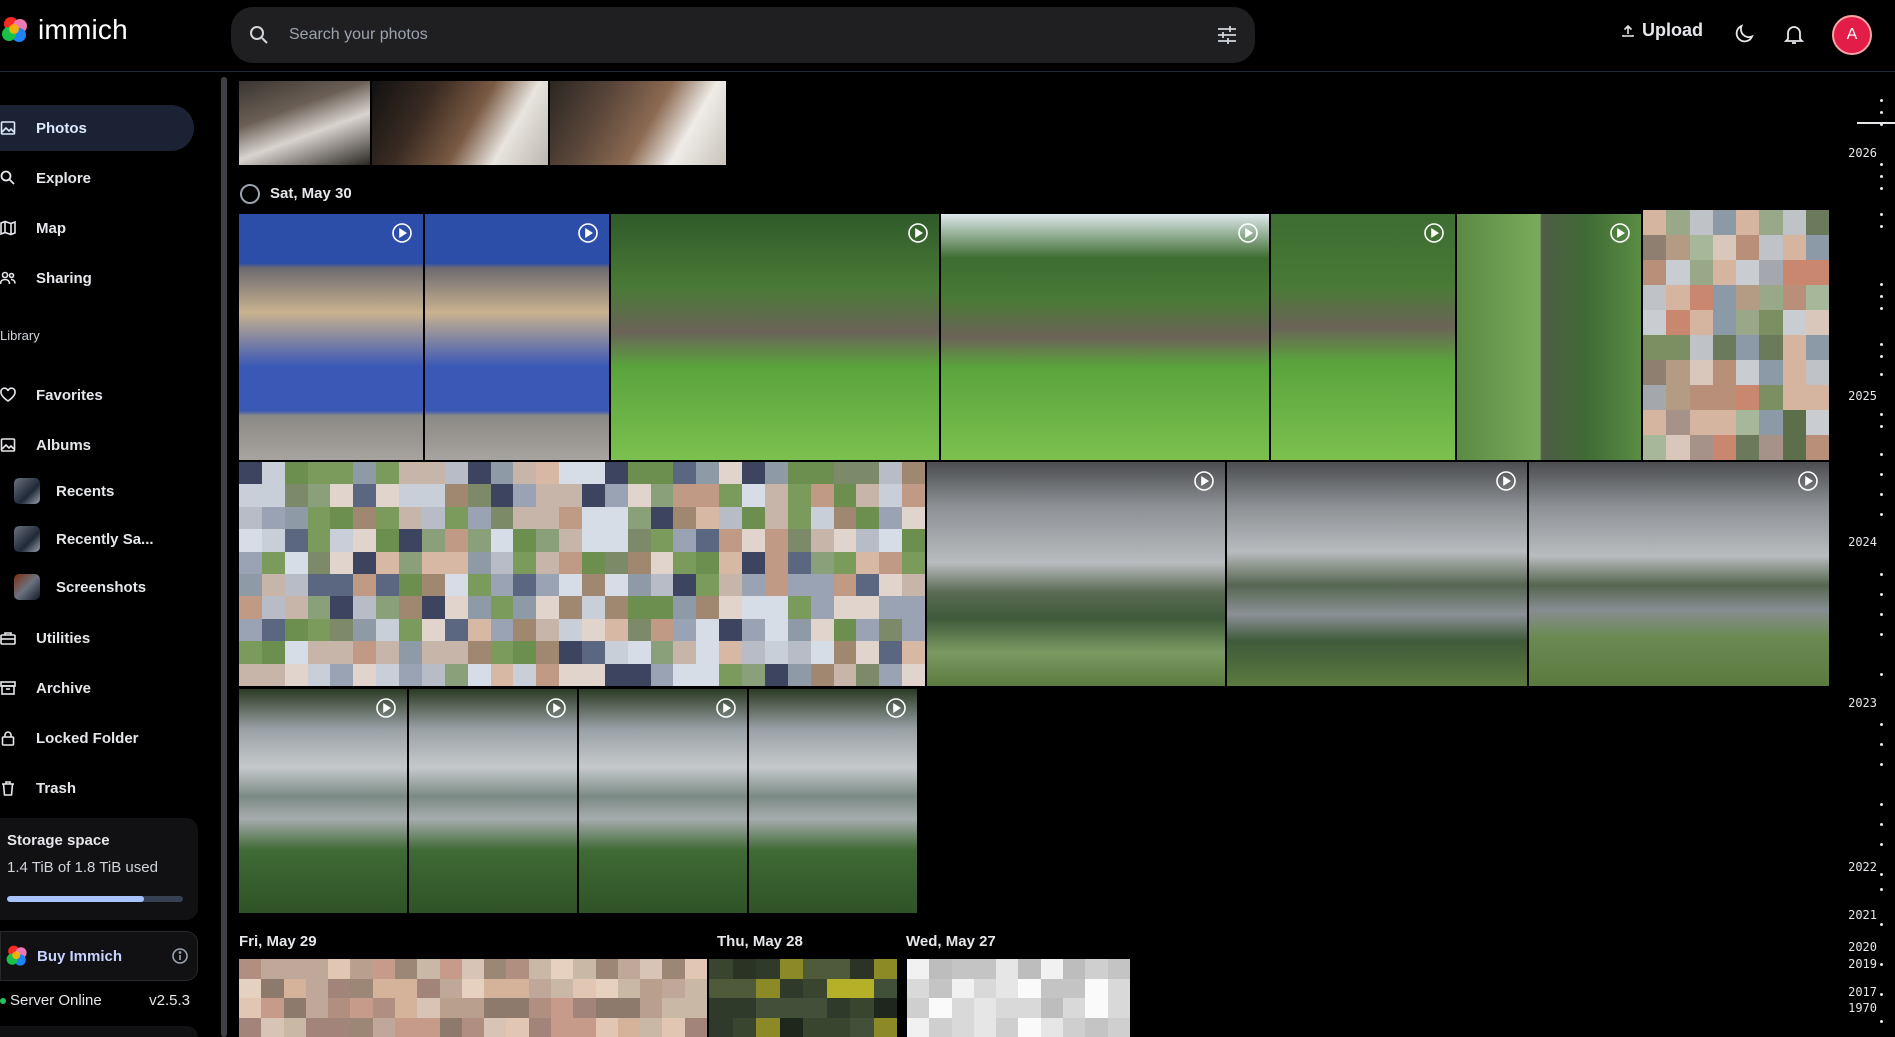 The width and height of the screenshot is (1895, 1037). I want to click on sidebar-item-photos: Photos, so click(97, 128).